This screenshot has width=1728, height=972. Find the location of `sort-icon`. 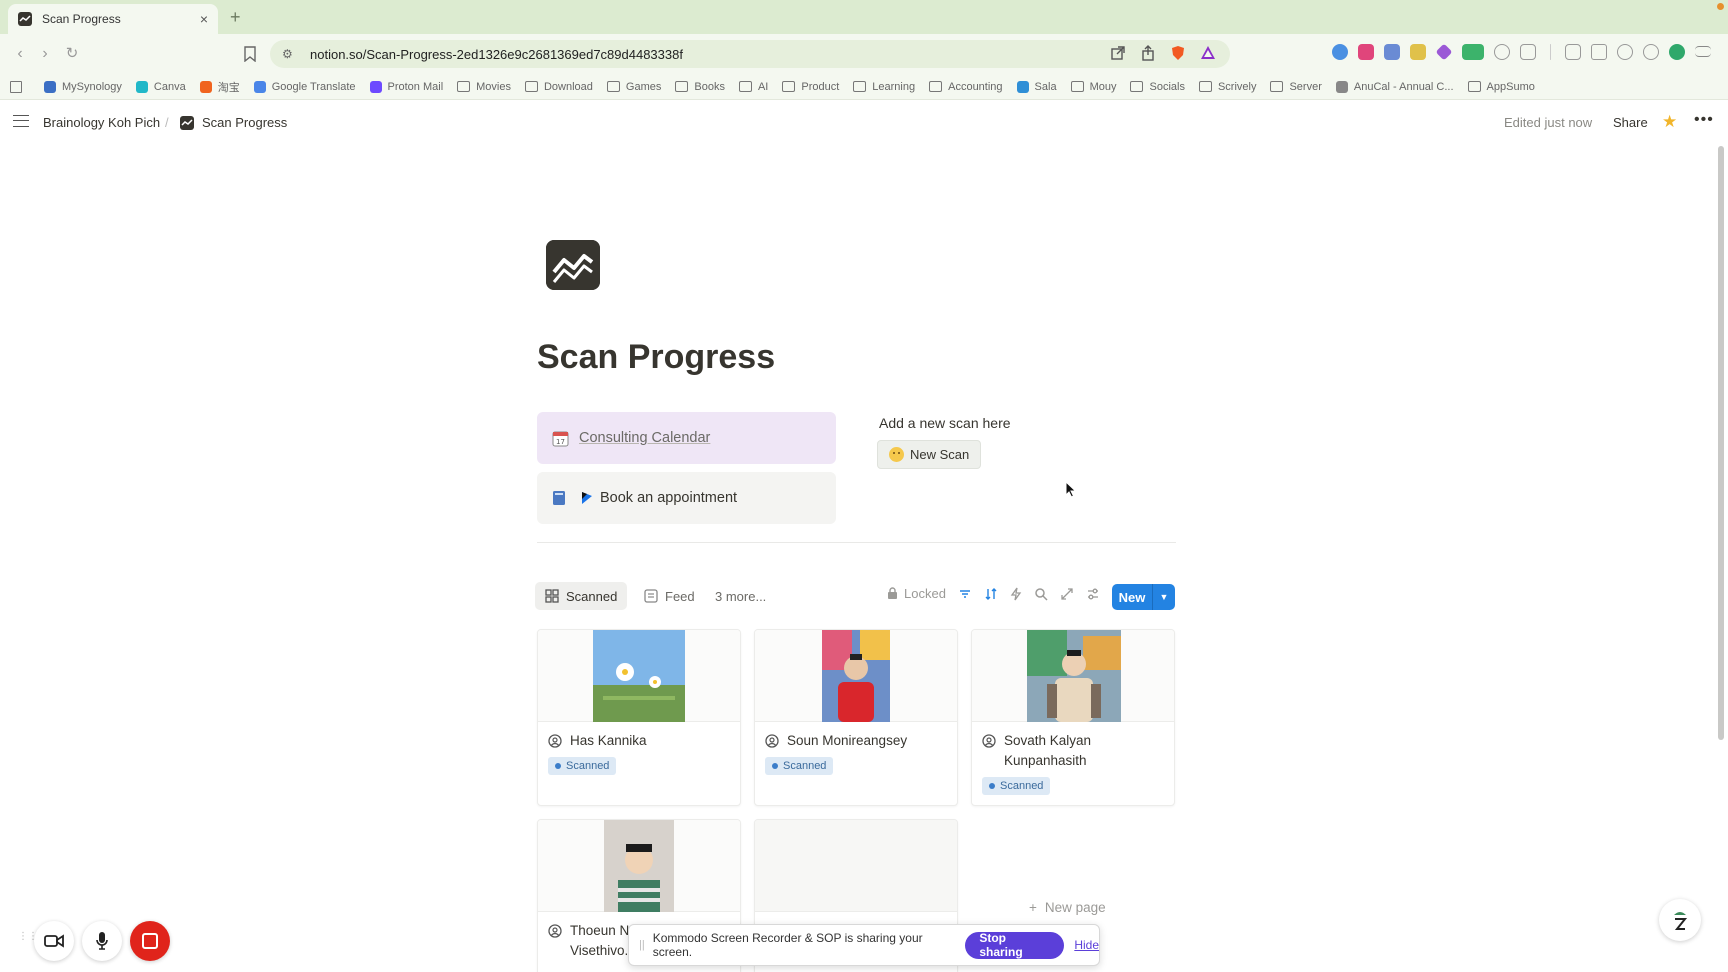

sort-icon is located at coordinates (991, 594).